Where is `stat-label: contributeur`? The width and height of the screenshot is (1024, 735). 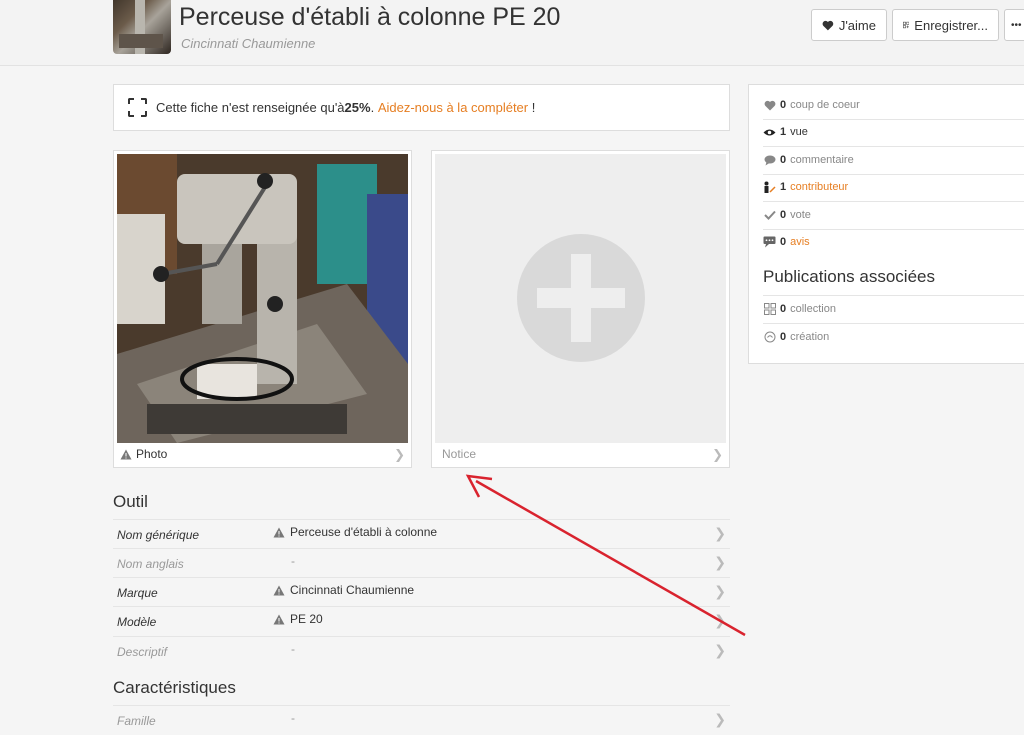 stat-label: contributeur is located at coordinates (819, 187).